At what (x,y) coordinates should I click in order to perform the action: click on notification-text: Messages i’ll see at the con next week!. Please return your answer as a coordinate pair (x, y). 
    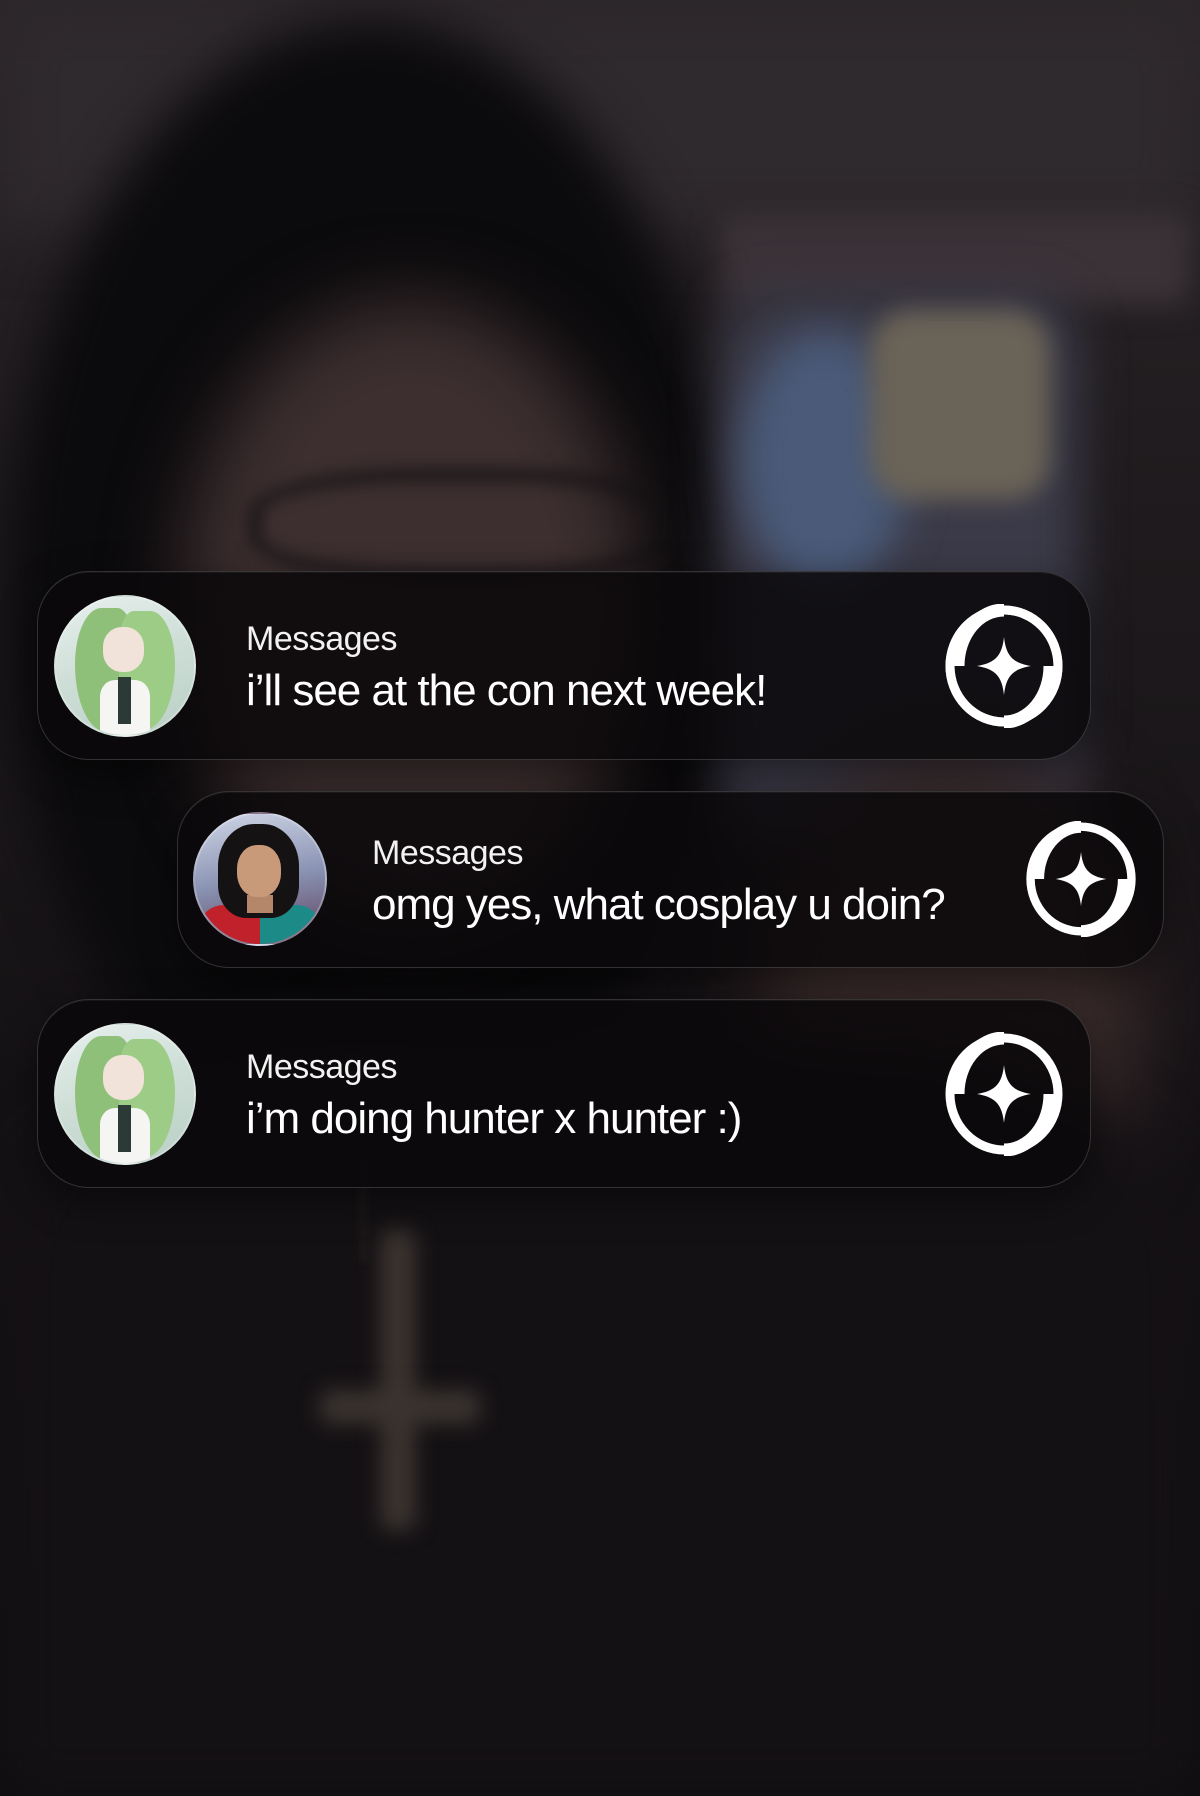
    Looking at the image, I should click on (506, 669).